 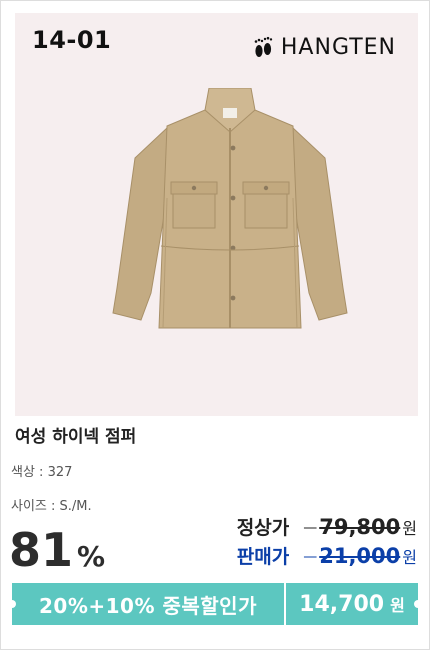 What do you see at coordinates (351, 527) in the screenshot?
I see `regular-price-amount: 79,800` at bounding box center [351, 527].